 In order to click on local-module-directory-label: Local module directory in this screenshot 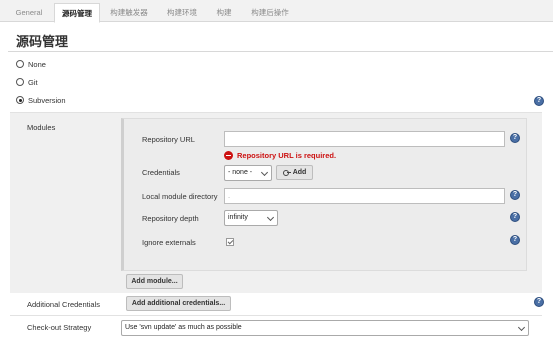, I will do `click(180, 196)`.